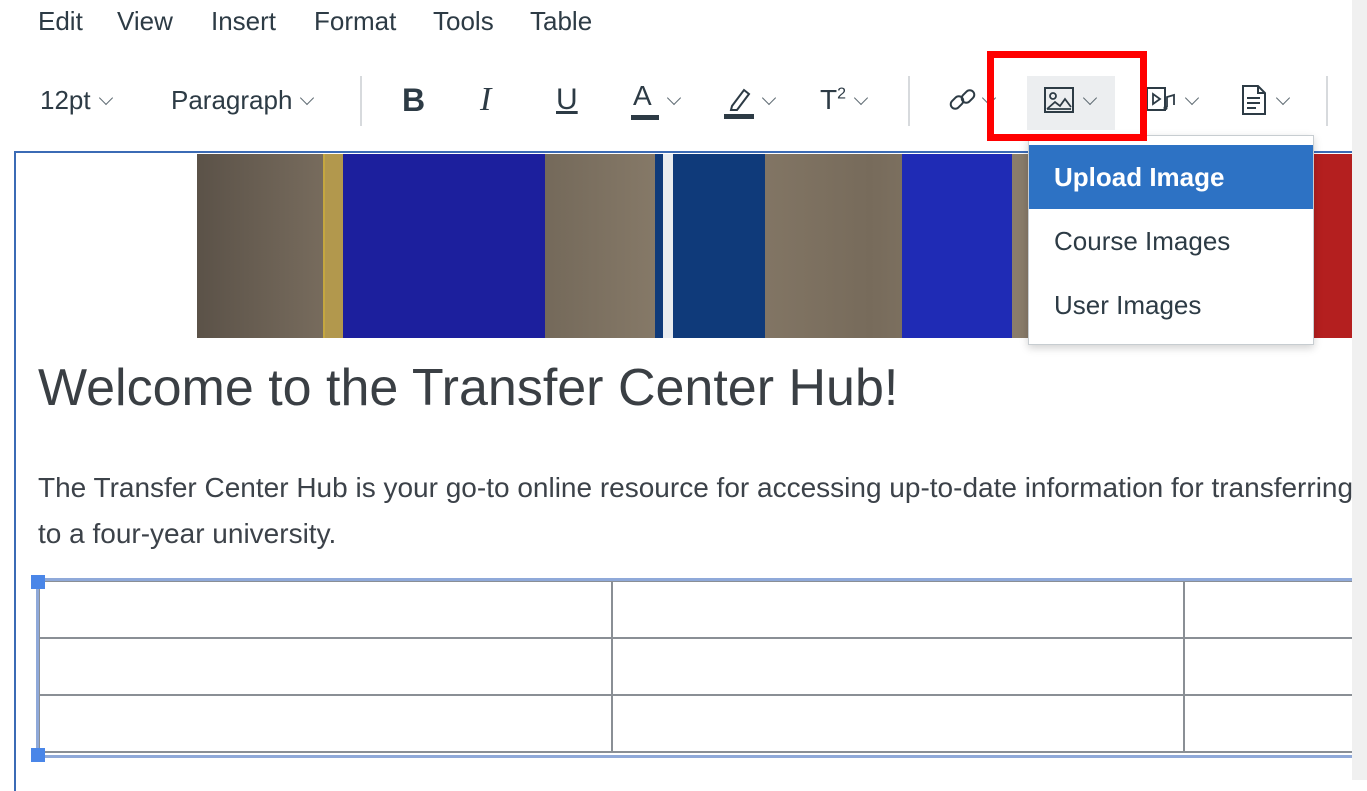 This screenshot has width=1367, height=791. What do you see at coordinates (1171, 177) in the screenshot?
I see `menu-item-upload-image: Upload Image` at bounding box center [1171, 177].